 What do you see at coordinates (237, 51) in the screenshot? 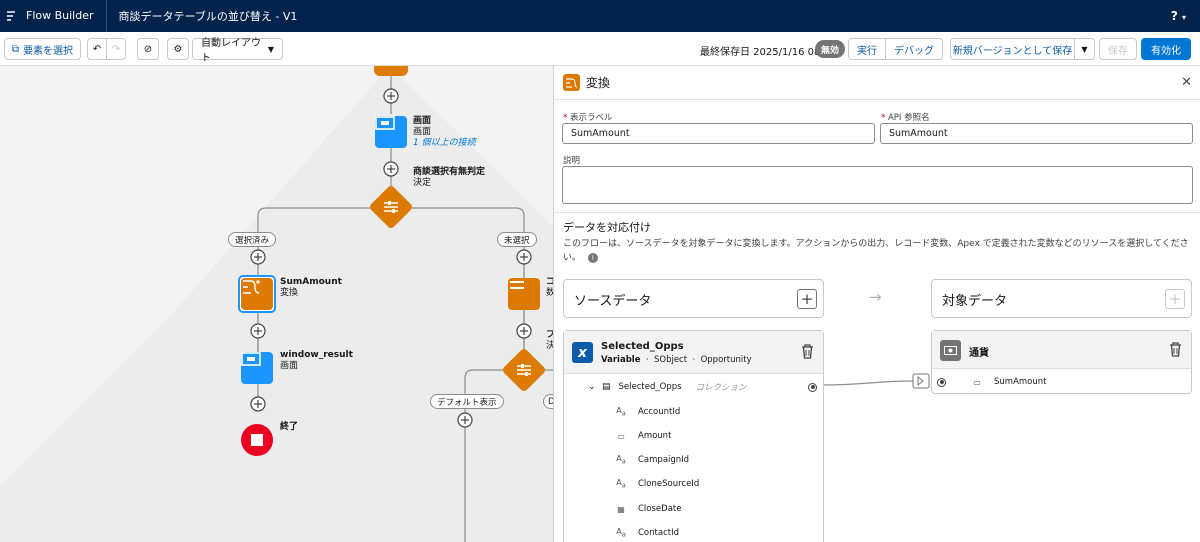
I see `layout-select: 自動レイアウト ▼` at bounding box center [237, 51].